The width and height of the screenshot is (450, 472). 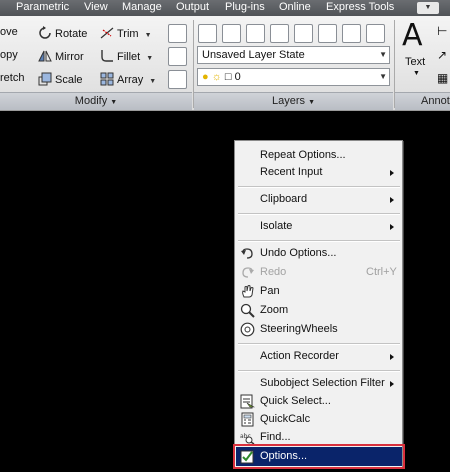 I want to click on find-text-icon: abc, so click(x=247, y=439).